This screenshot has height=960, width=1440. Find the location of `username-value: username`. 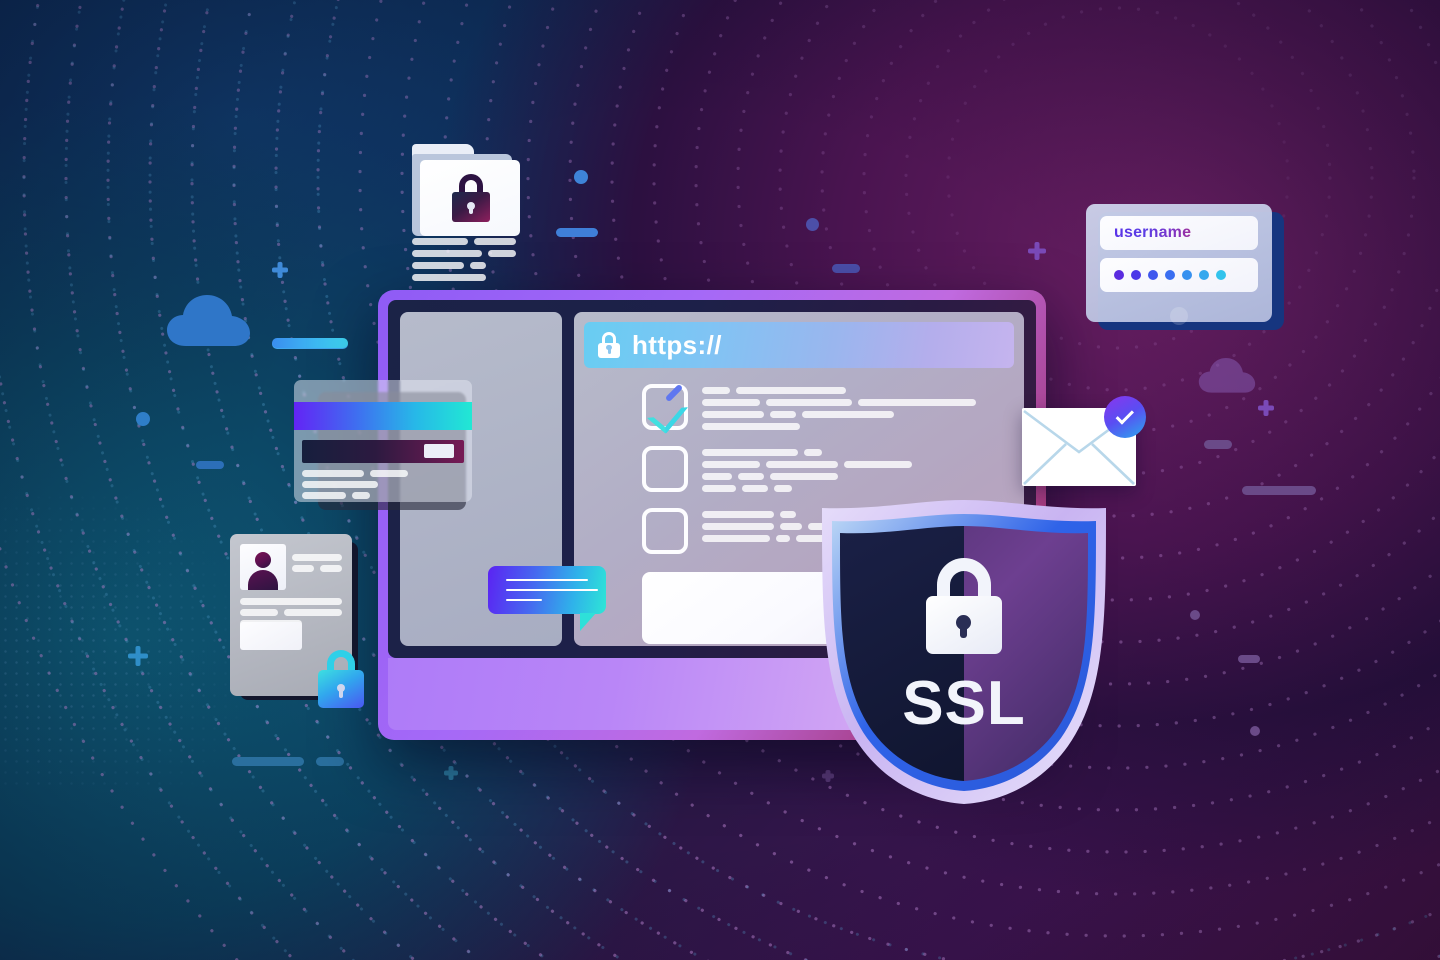

username-value: username is located at coordinates (1153, 232).